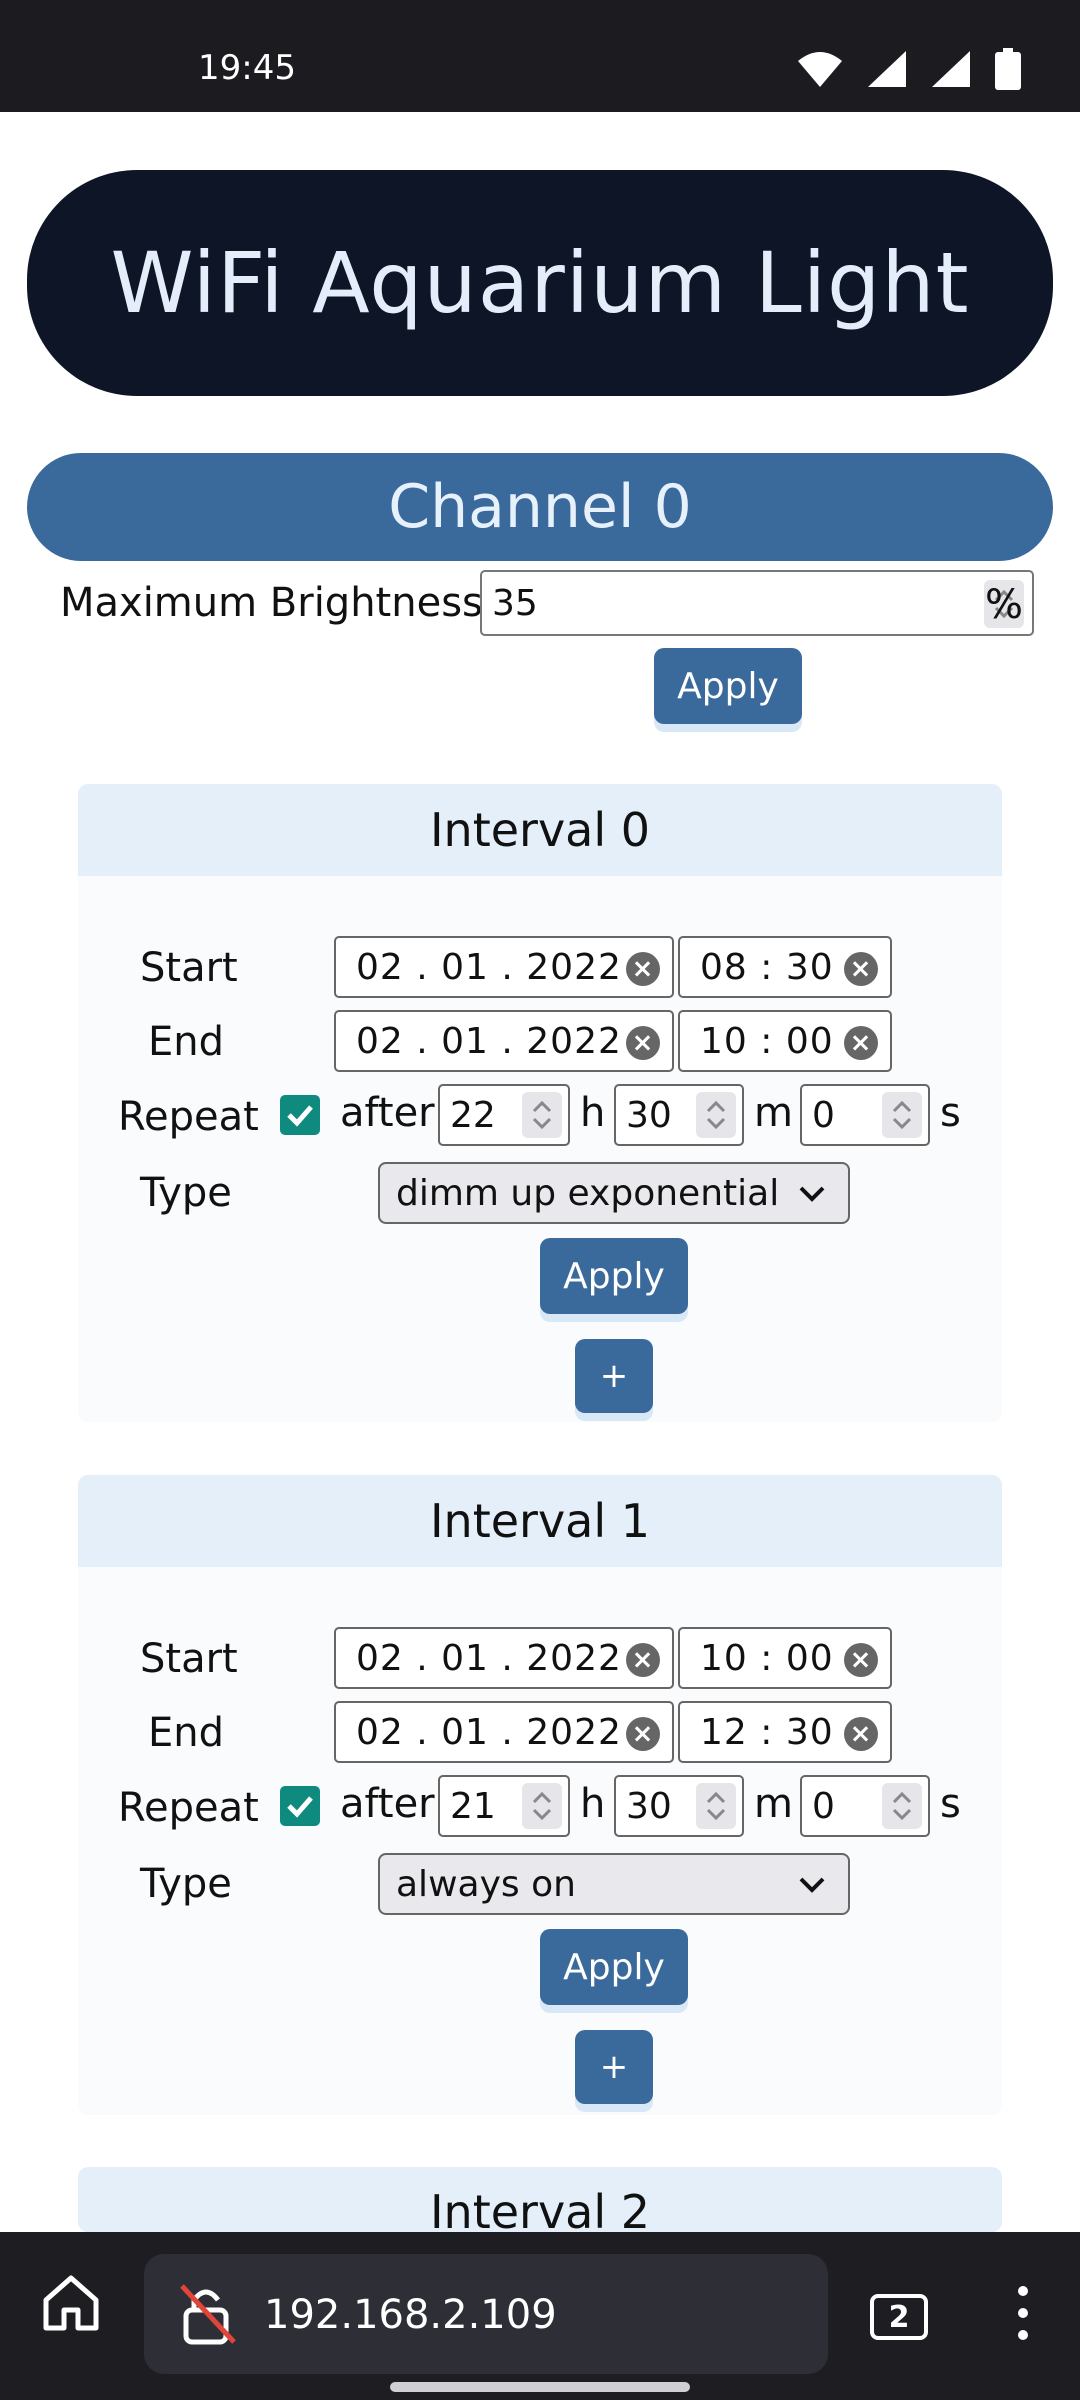 This screenshot has height=2400, width=1080. I want to click on status-icons, so click(909, 69).